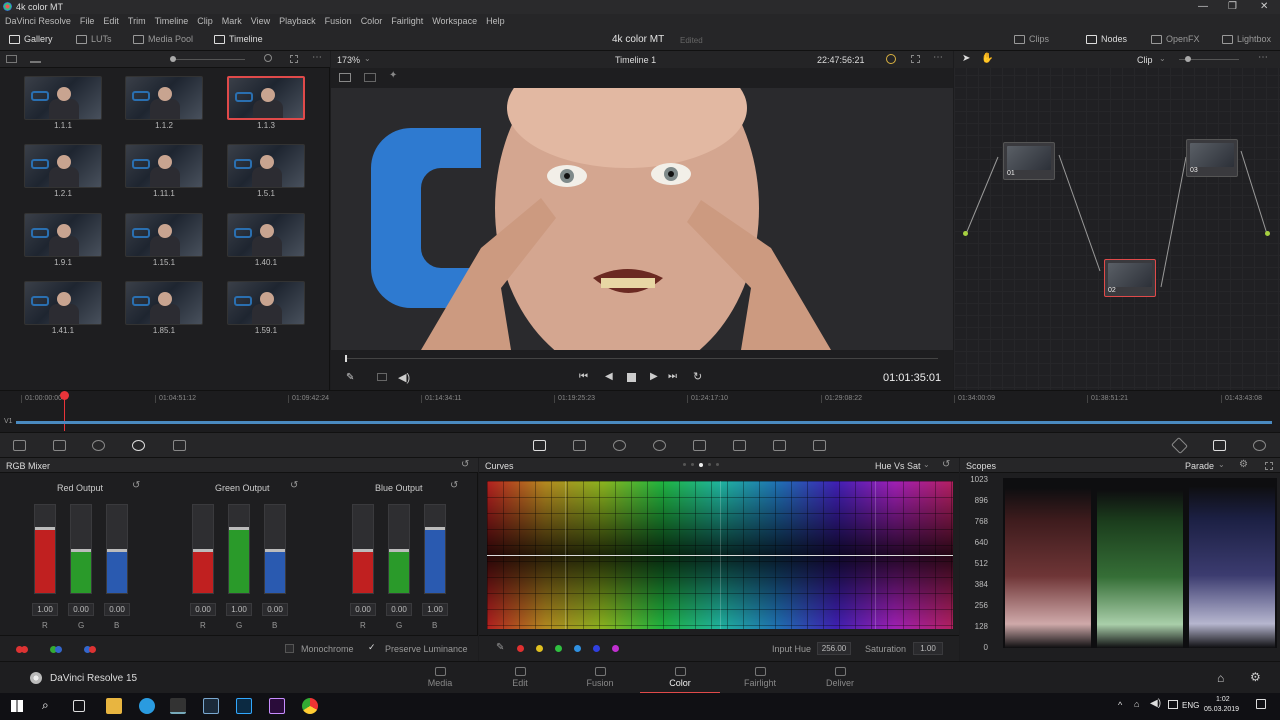 Image resolution: width=1280 pixels, height=720 pixels. Describe the element at coordinates (600, 677) in the screenshot. I see `page-tab-fusion: Fusion` at that location.